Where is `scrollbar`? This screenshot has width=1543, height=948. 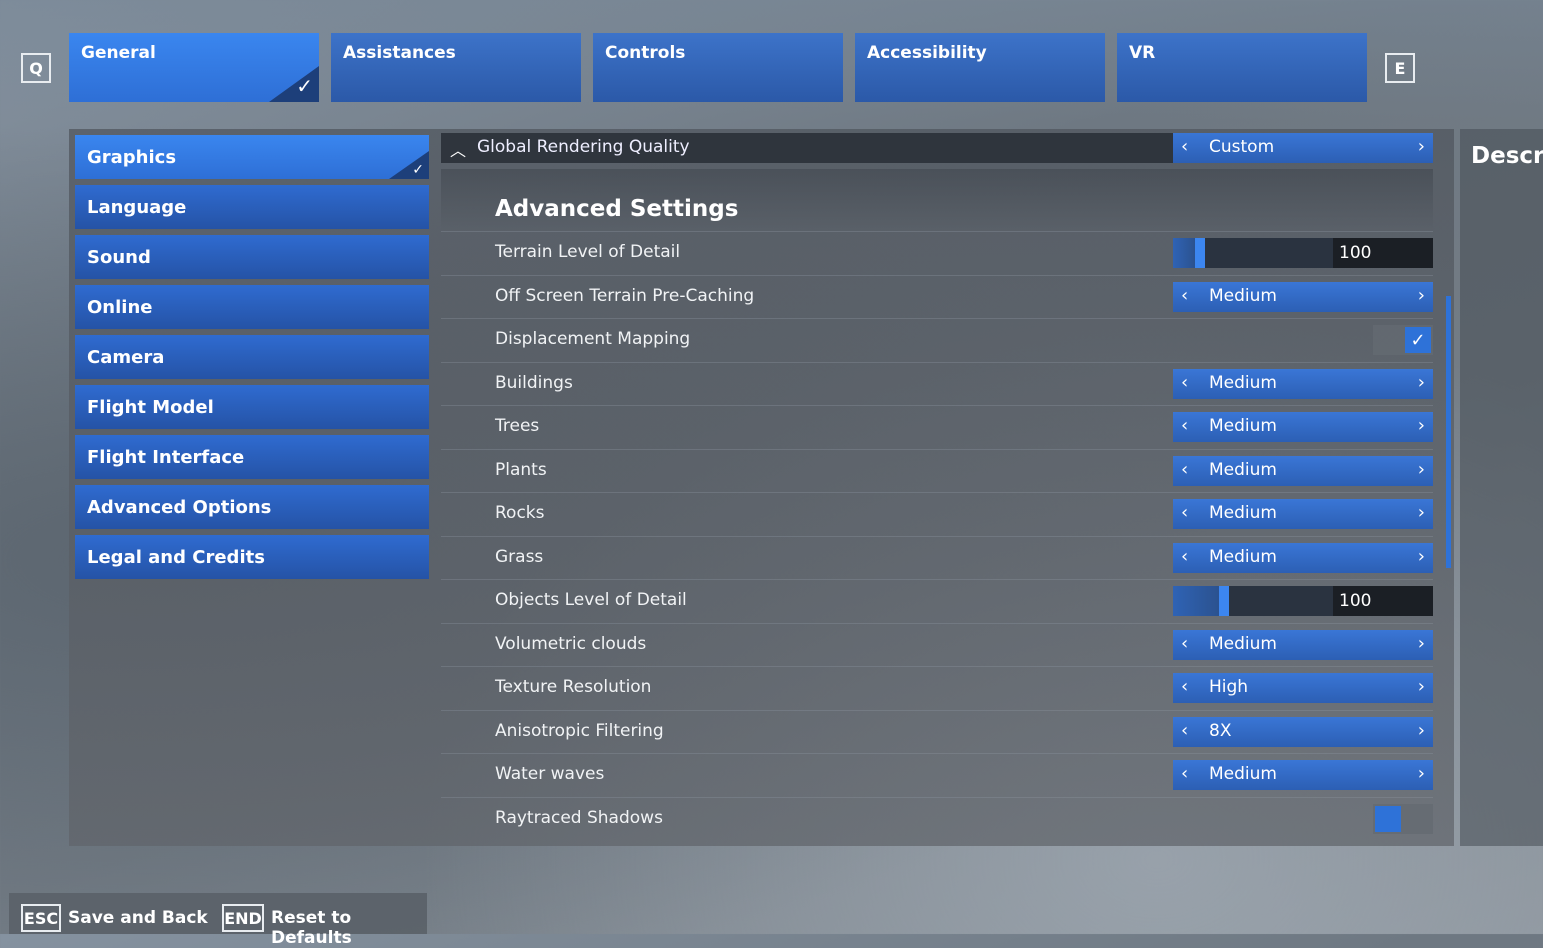
scrollbar is located at coordinates (1448, 432).